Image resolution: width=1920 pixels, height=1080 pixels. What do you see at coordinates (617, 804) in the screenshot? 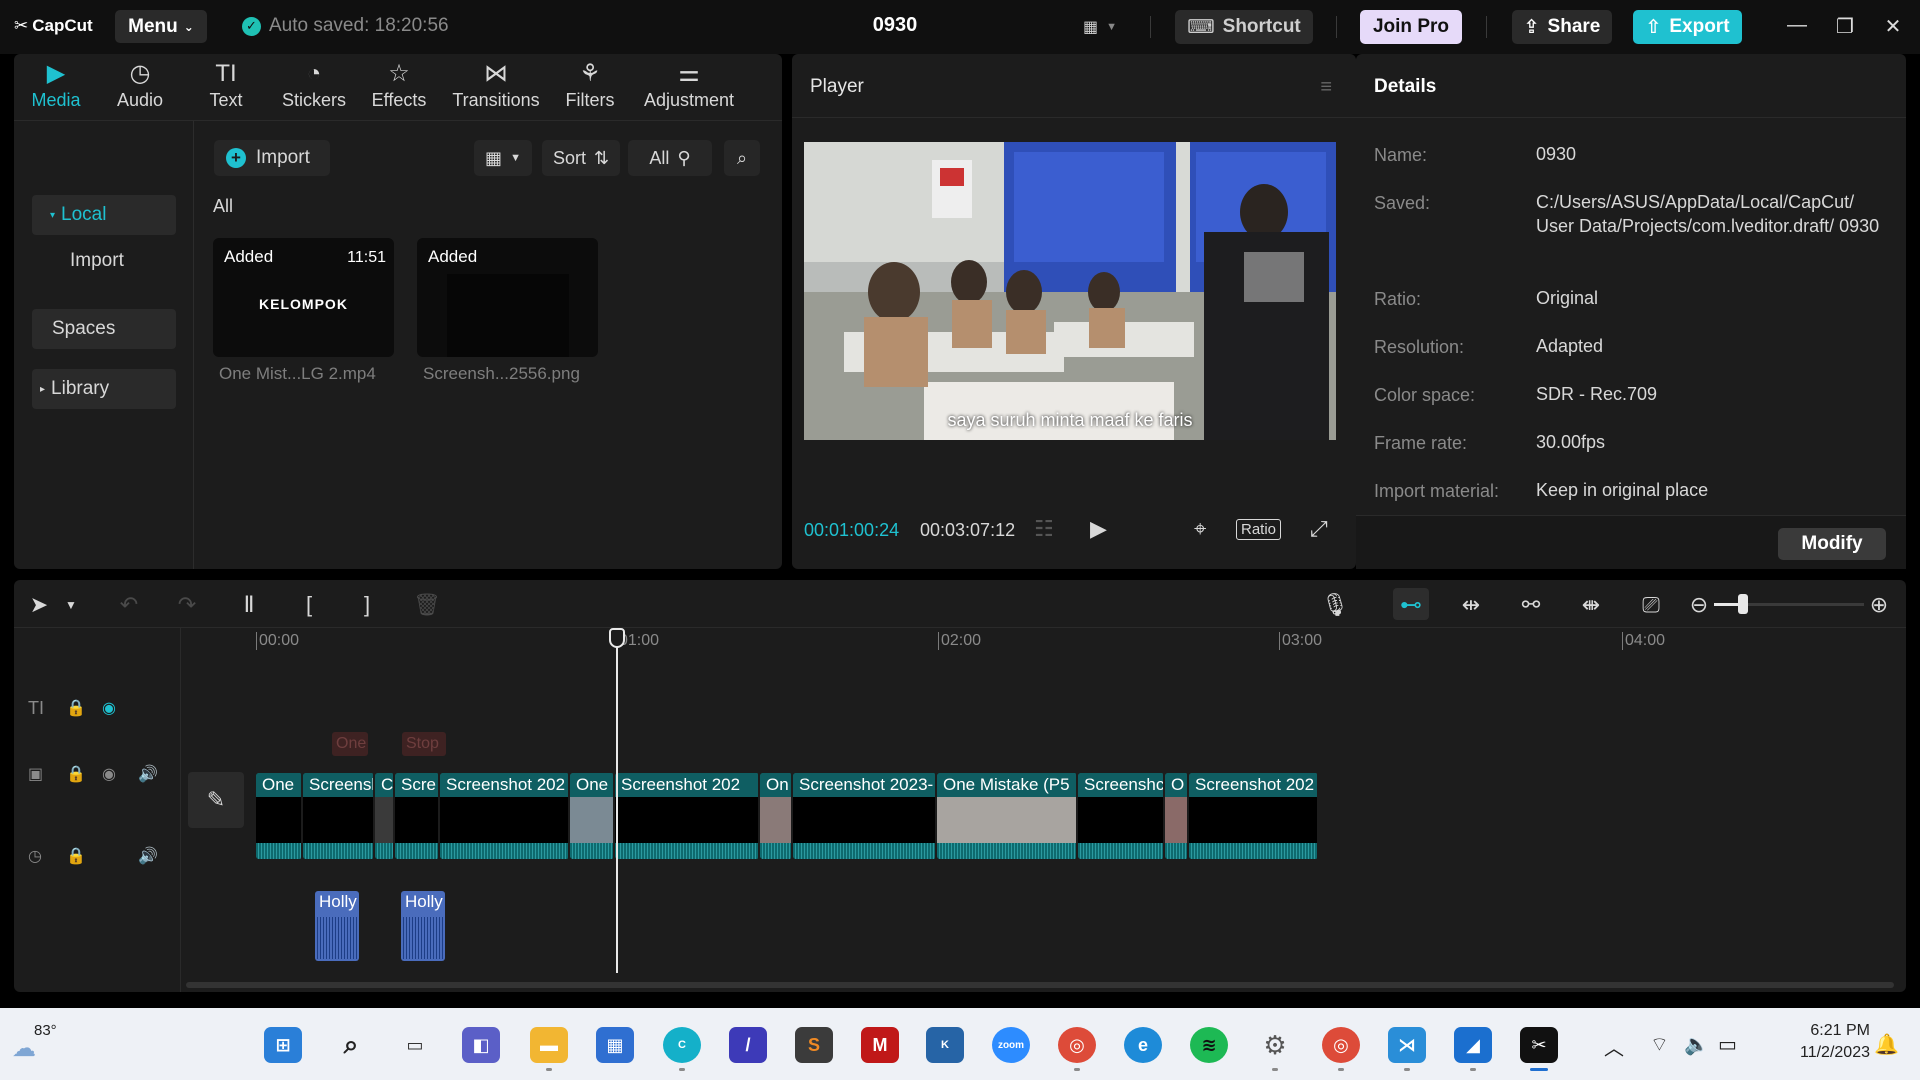
I see `playhead` at bounding box center [617, 804].